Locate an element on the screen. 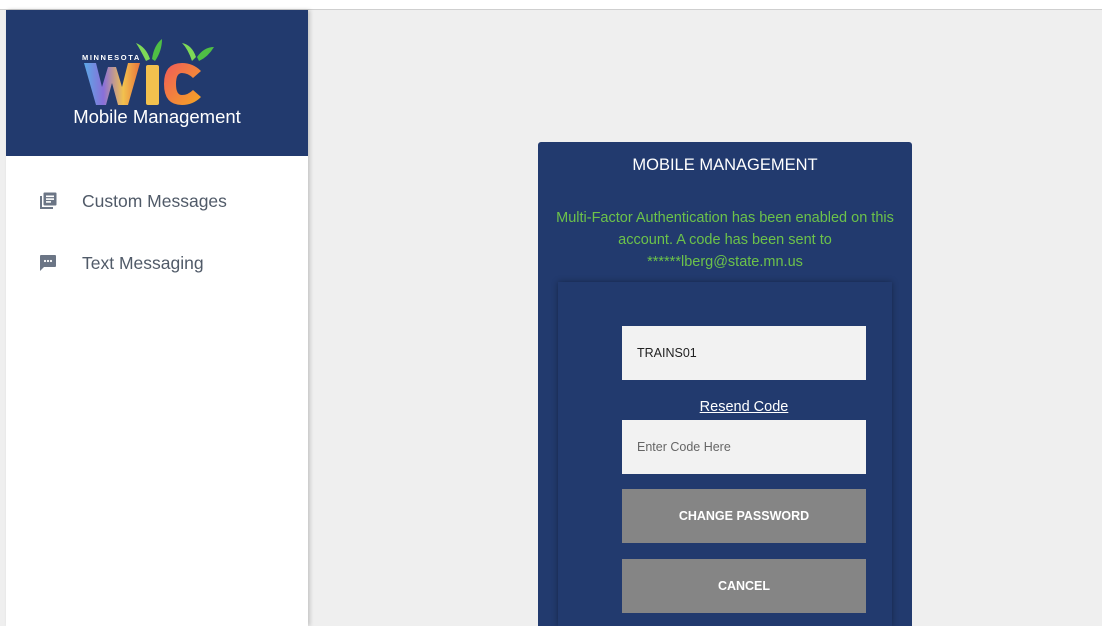 Image resolution: width=1102 pixels, height=626 pixels. resend-code-link: Resend Code is located at coordinates (744, 407).